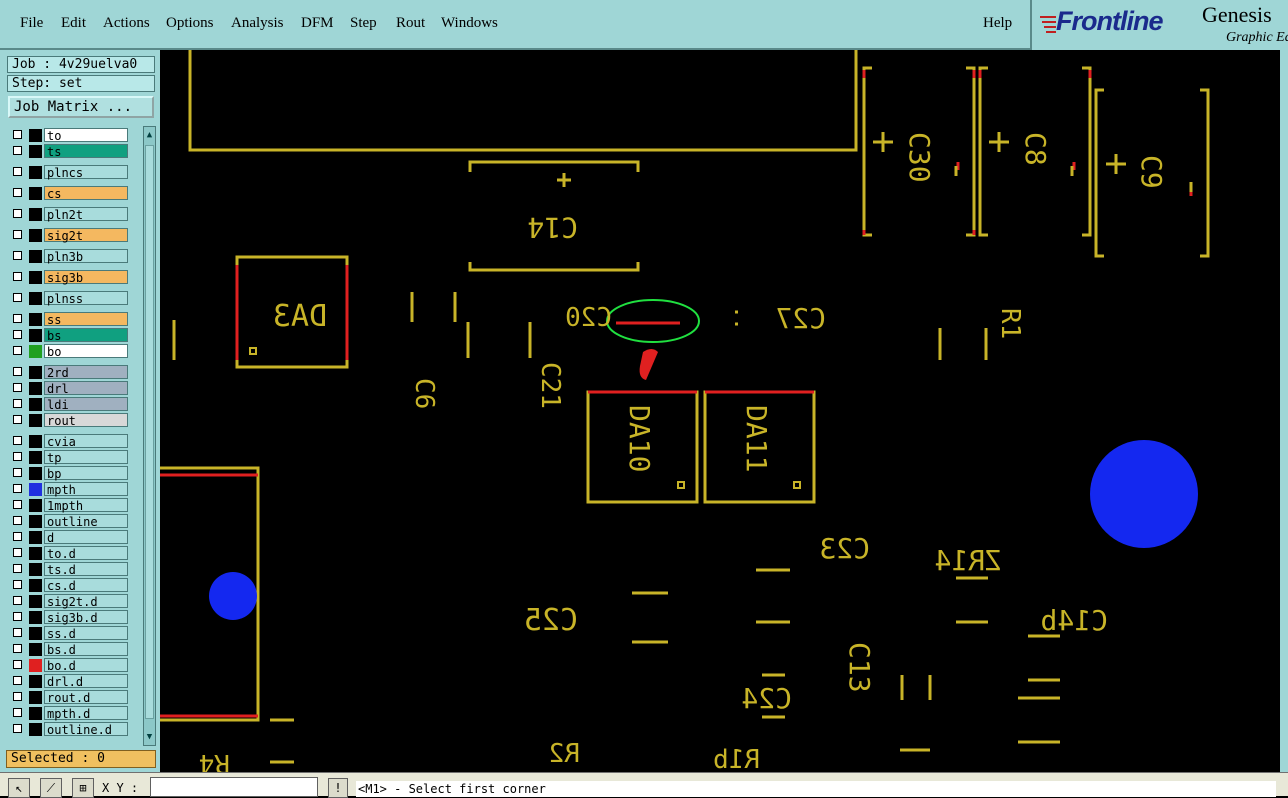 This screenshot has width=1288, height=798. Describe the element at coordinates (469, 23) in the screenshot. I see `menu-windows: Windows` at that location.